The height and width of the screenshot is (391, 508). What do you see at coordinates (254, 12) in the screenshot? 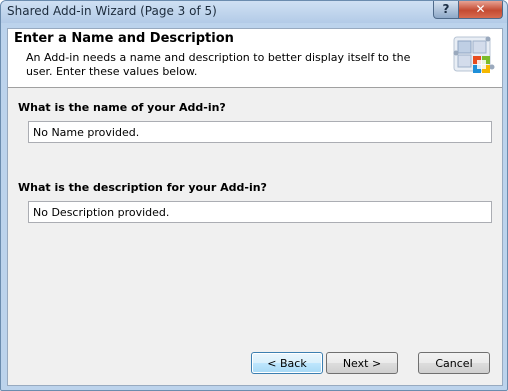
I see `title-bar: Shared Add-in Wizard (Page 3 of 5) ? ✕` at bounding box center [254, 12].